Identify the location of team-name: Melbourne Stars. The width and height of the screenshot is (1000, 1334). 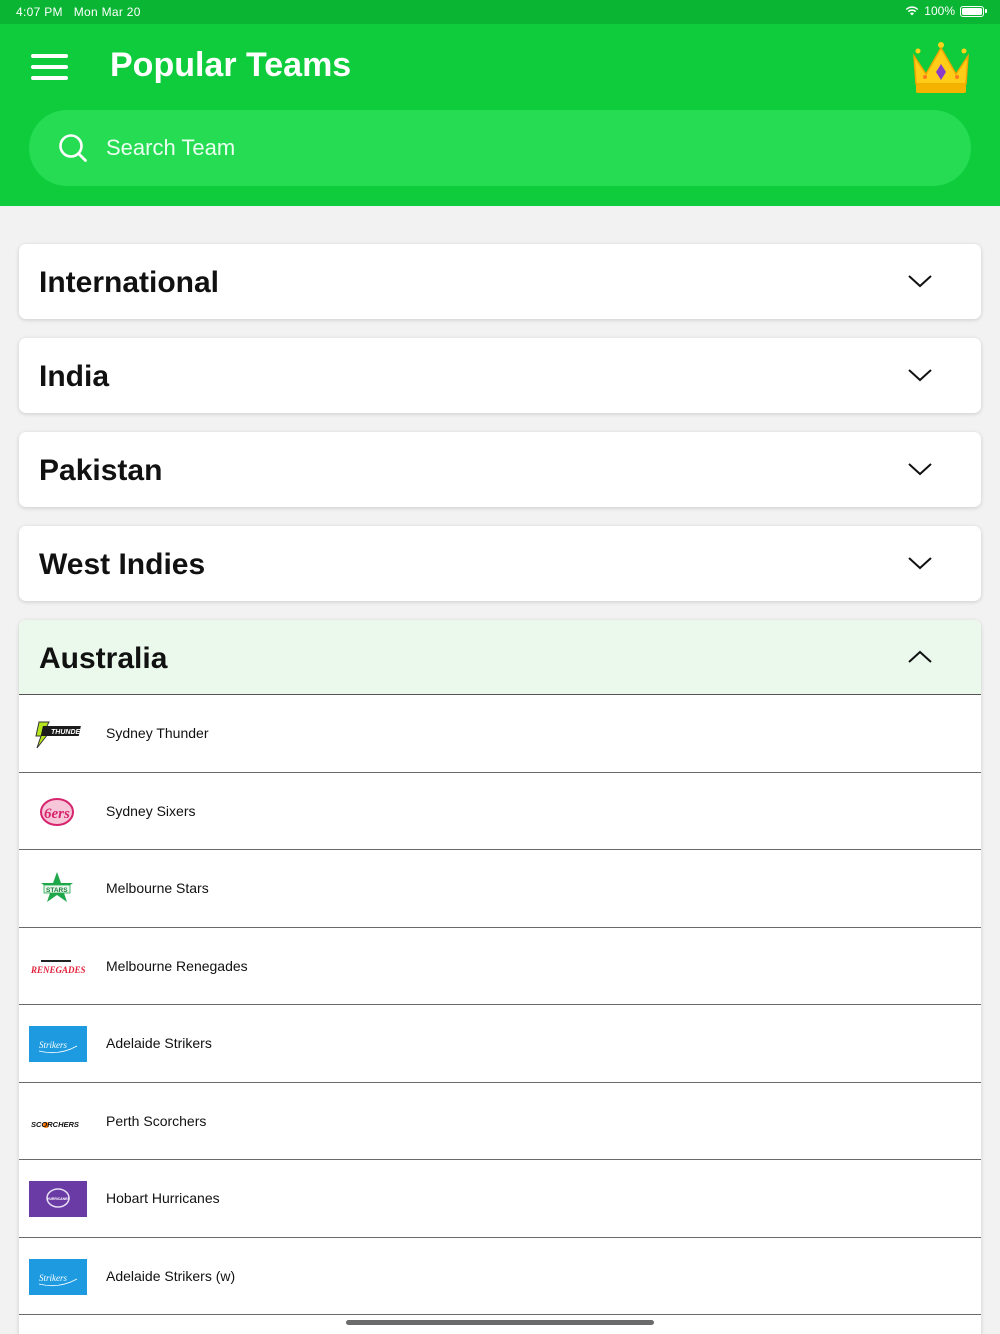
(157, 888).